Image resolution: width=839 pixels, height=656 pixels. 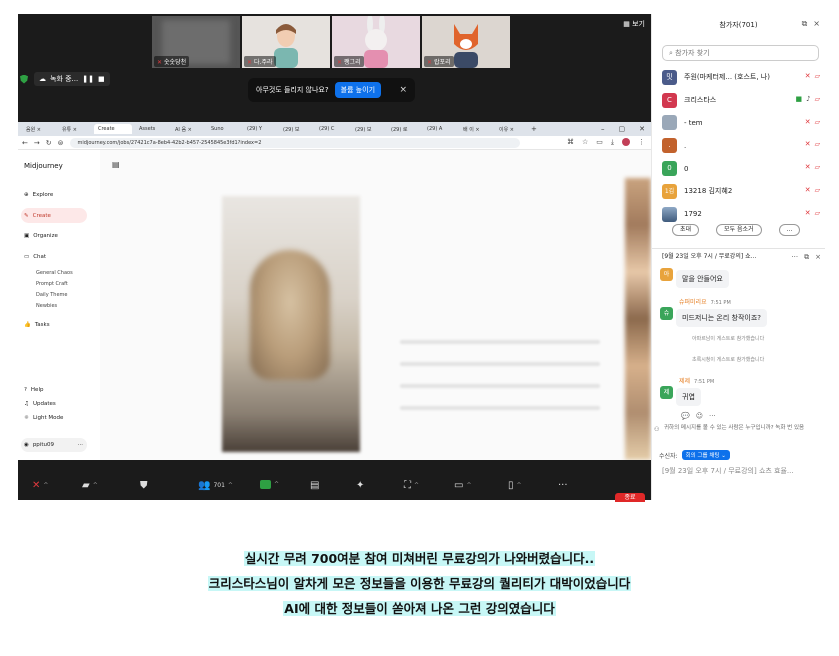 I want to click on security-button: ⛊, so click(x=144, y=485).